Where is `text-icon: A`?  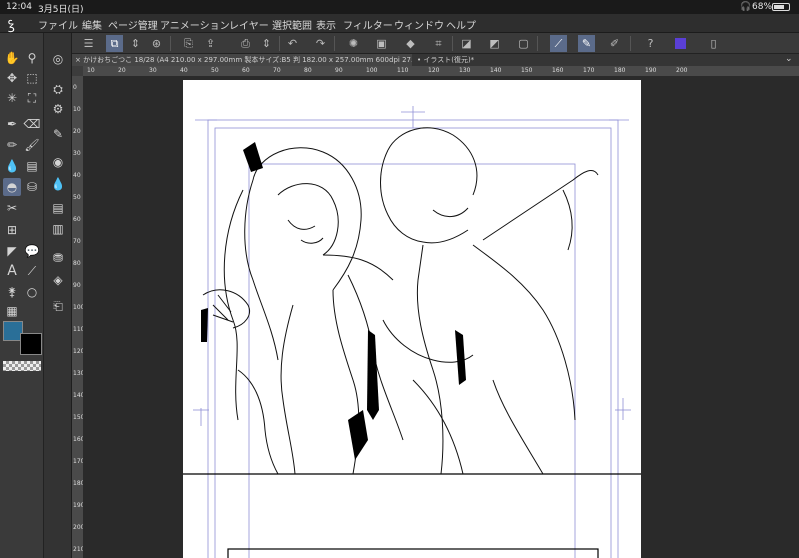 text-icon: A is located at coordinates (12, 271).